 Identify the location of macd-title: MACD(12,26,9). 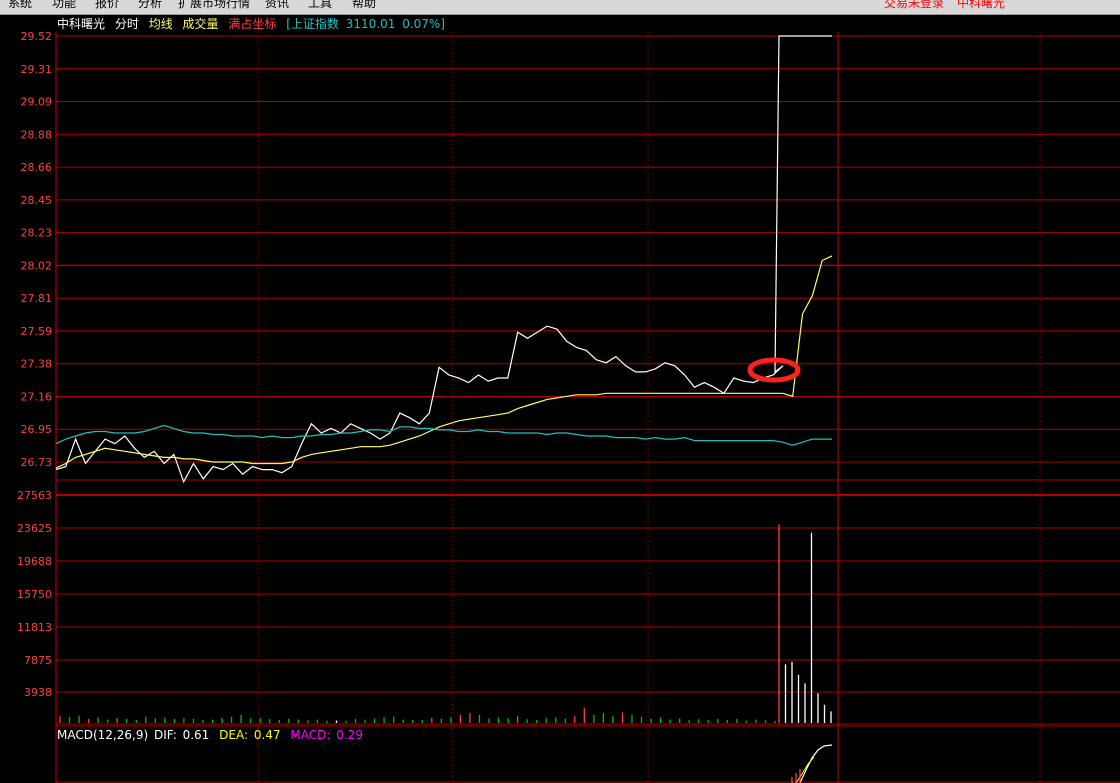
(102, 735).